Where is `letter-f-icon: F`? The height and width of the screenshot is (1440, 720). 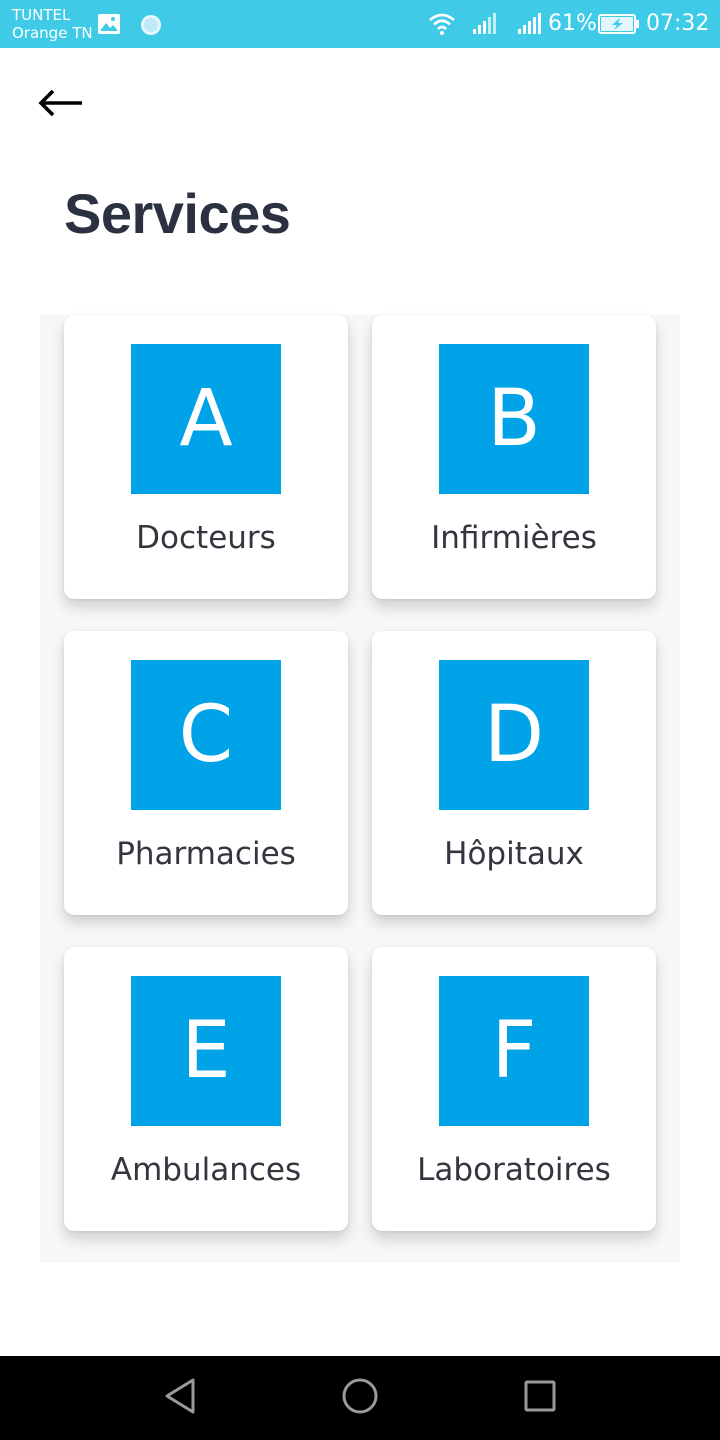
letter-f-icon: F is located at coordinates (514, 1051).